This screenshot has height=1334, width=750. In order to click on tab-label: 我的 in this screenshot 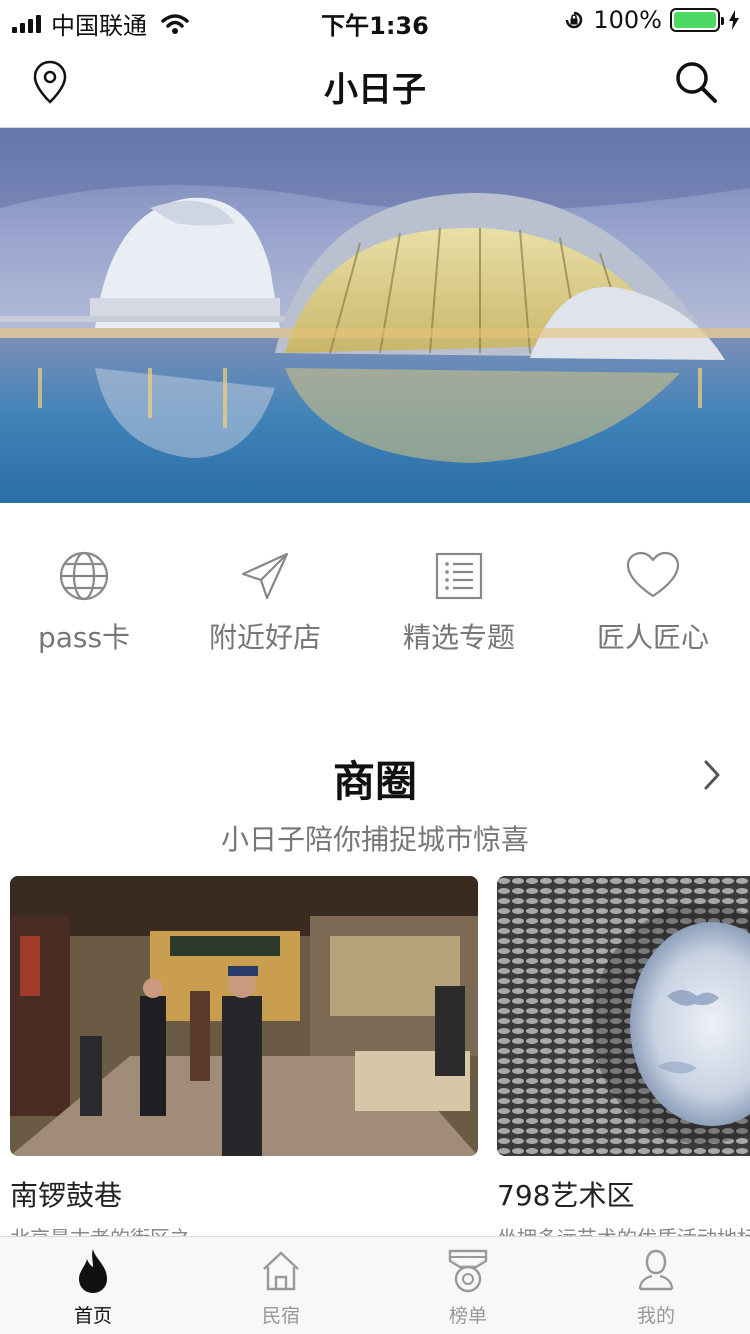, I will do `click(655, 1316)`.